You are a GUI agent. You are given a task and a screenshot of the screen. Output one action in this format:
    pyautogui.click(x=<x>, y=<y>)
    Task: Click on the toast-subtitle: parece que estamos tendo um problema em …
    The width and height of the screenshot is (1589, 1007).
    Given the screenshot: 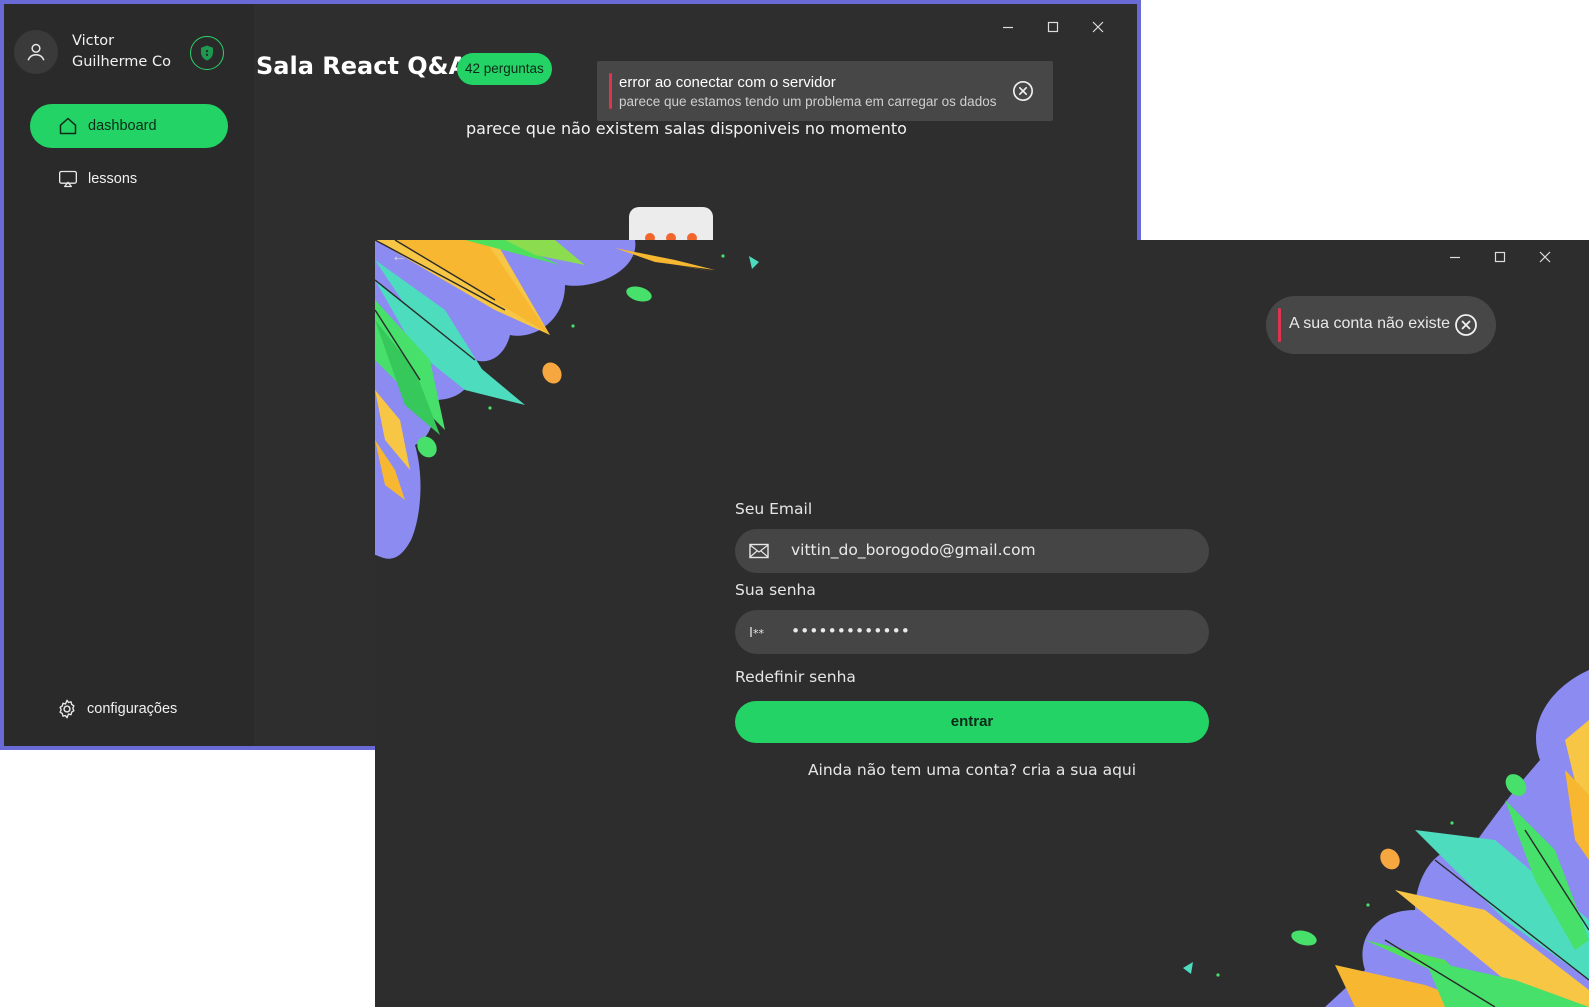 What is the action you would take?
    pyautogui.click(x=808, y=101)
    